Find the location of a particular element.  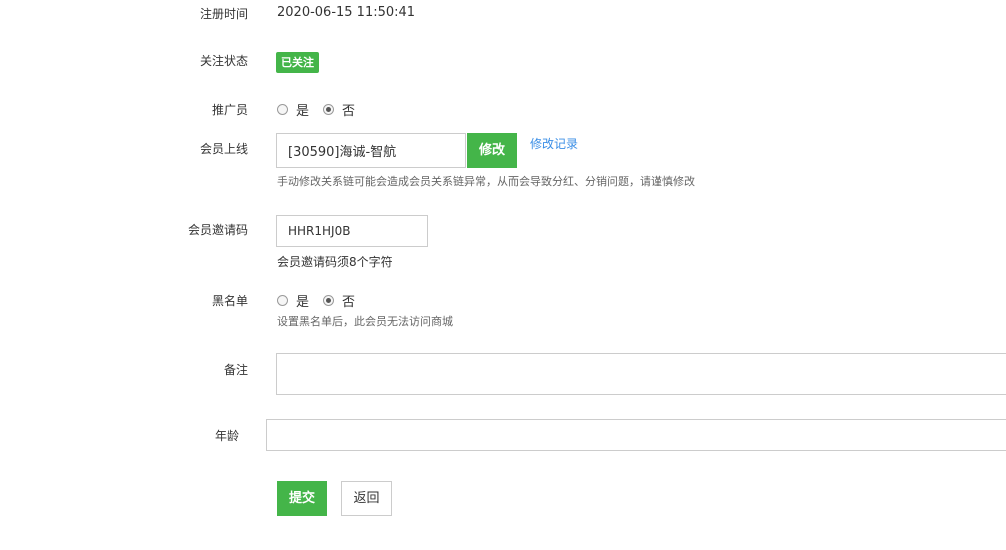

promoter-no-radio is located at coordinates (329, 109).